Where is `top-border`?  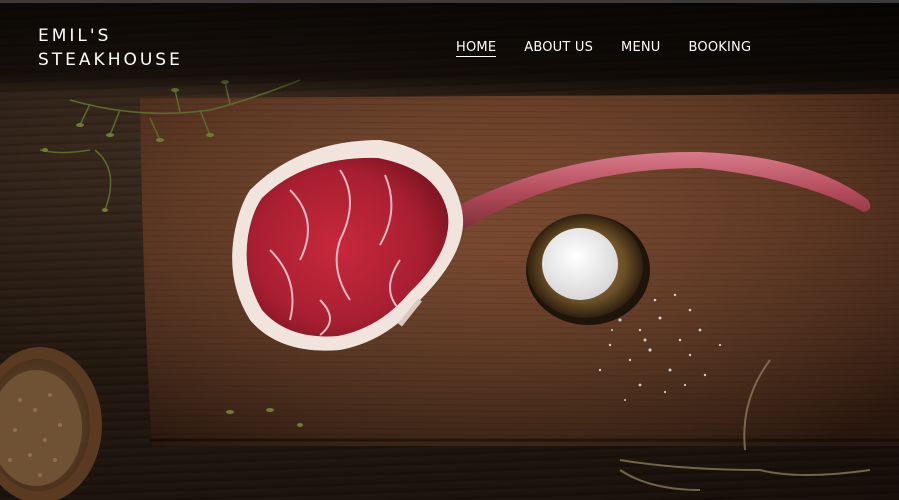 top-border is located at coordinates (449, 1).